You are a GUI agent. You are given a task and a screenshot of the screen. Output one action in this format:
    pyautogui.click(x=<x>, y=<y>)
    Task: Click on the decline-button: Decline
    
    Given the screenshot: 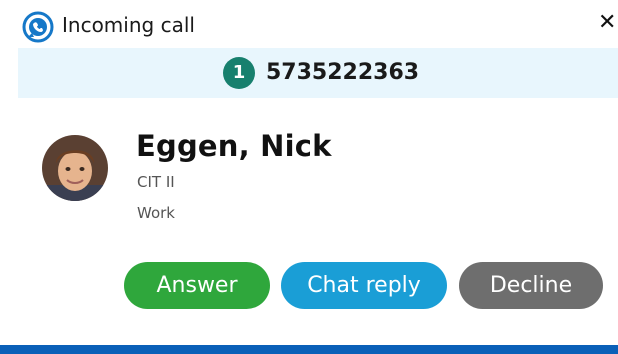 What is the action you would take?
    pyautogui.click(x=531, y=285)
    